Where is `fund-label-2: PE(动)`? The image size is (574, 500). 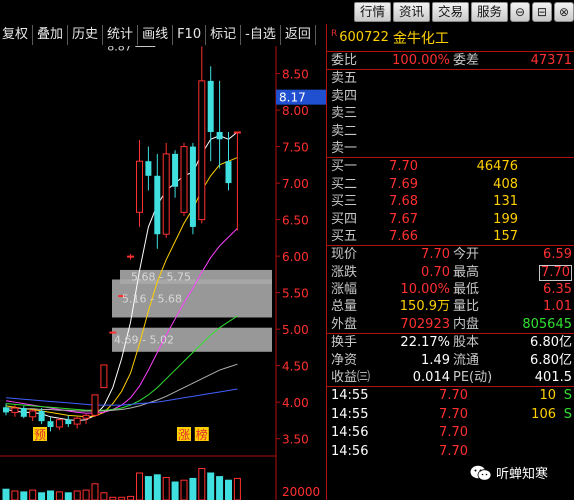 fund-label-2: PE(动) is located at coordinates (473, 378).